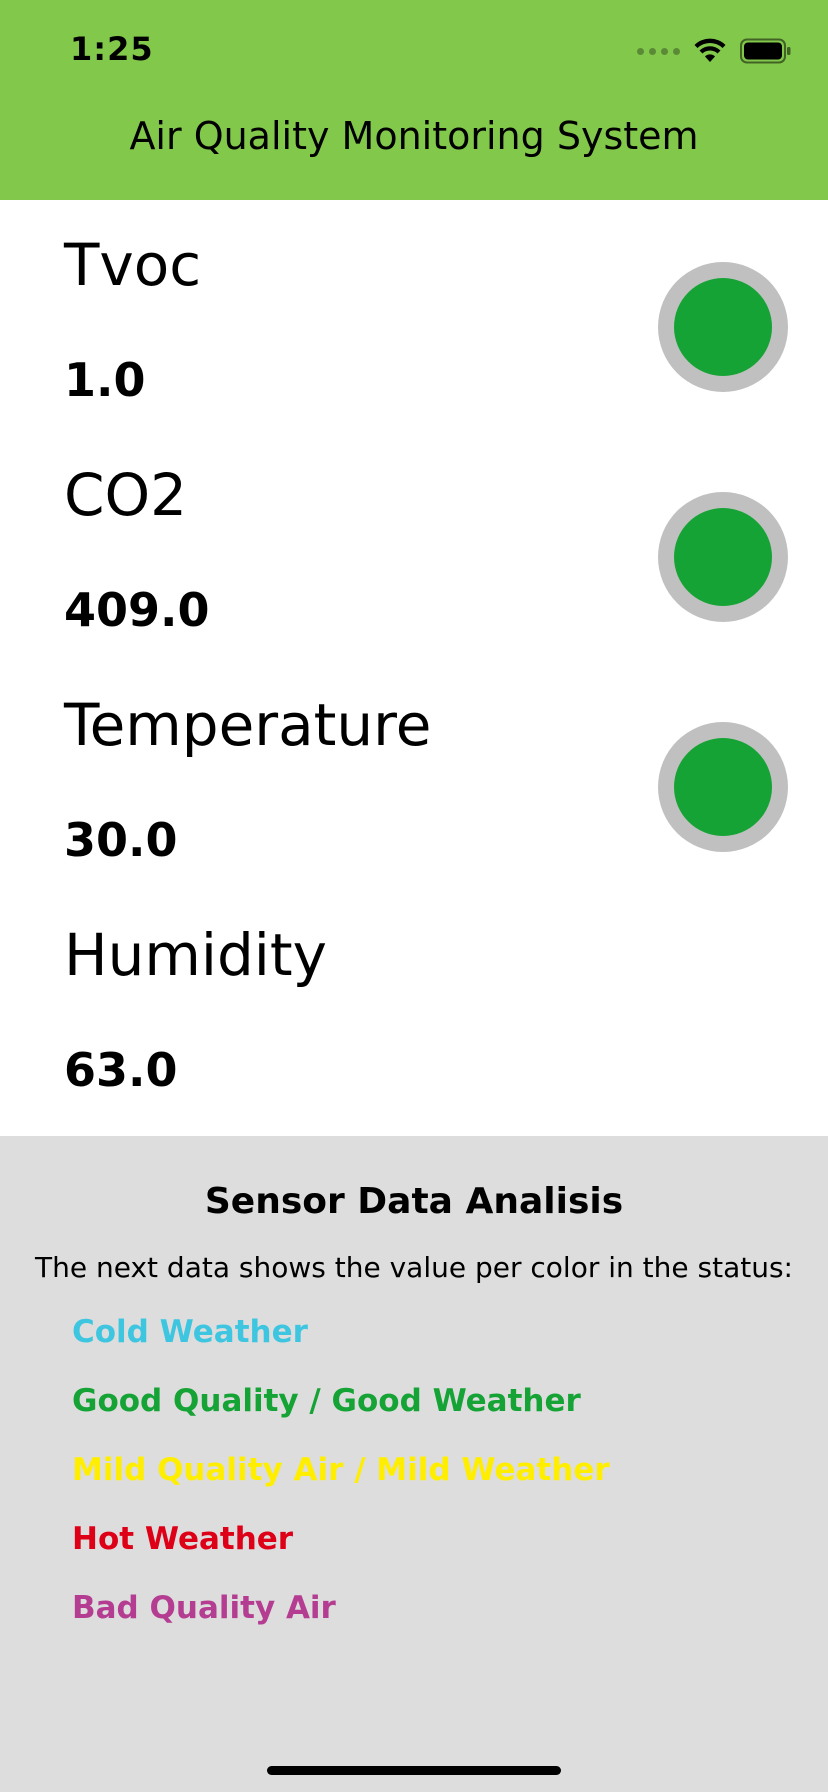 The width and height of the screenshot is (828, 1792). I want to click on status-indicator-co2, so click(723, 557).